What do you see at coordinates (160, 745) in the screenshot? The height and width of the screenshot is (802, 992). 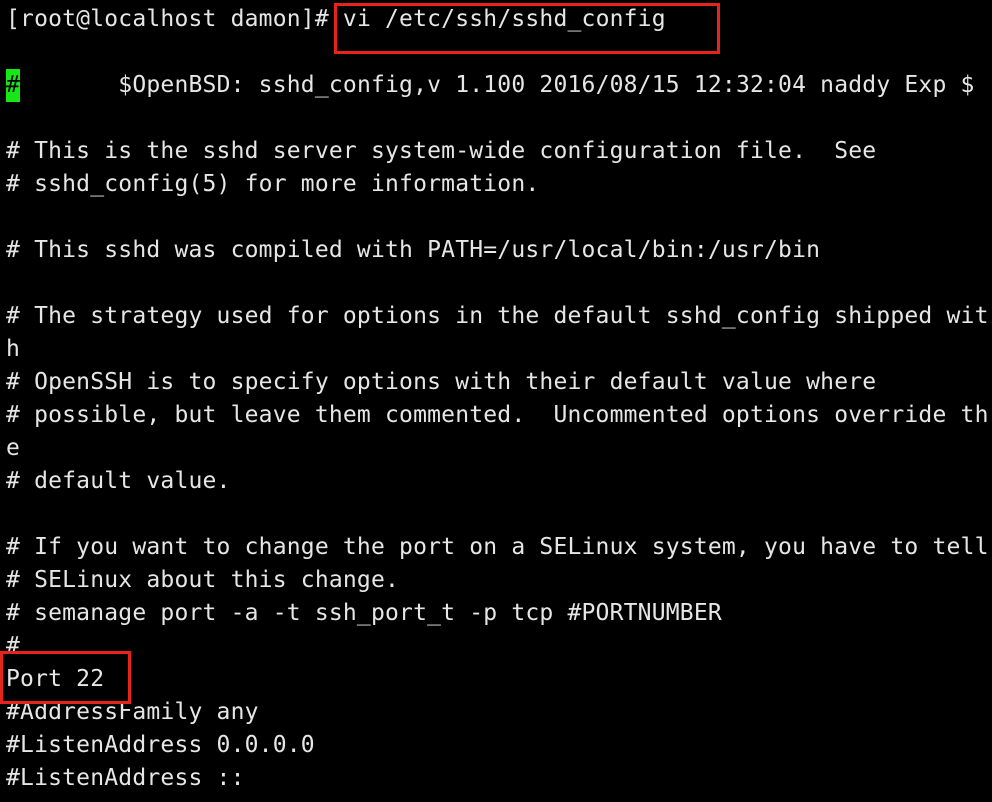 I see `editor-line: #ListenAddress 0.0.0.0` at bounding box center [160, 745].